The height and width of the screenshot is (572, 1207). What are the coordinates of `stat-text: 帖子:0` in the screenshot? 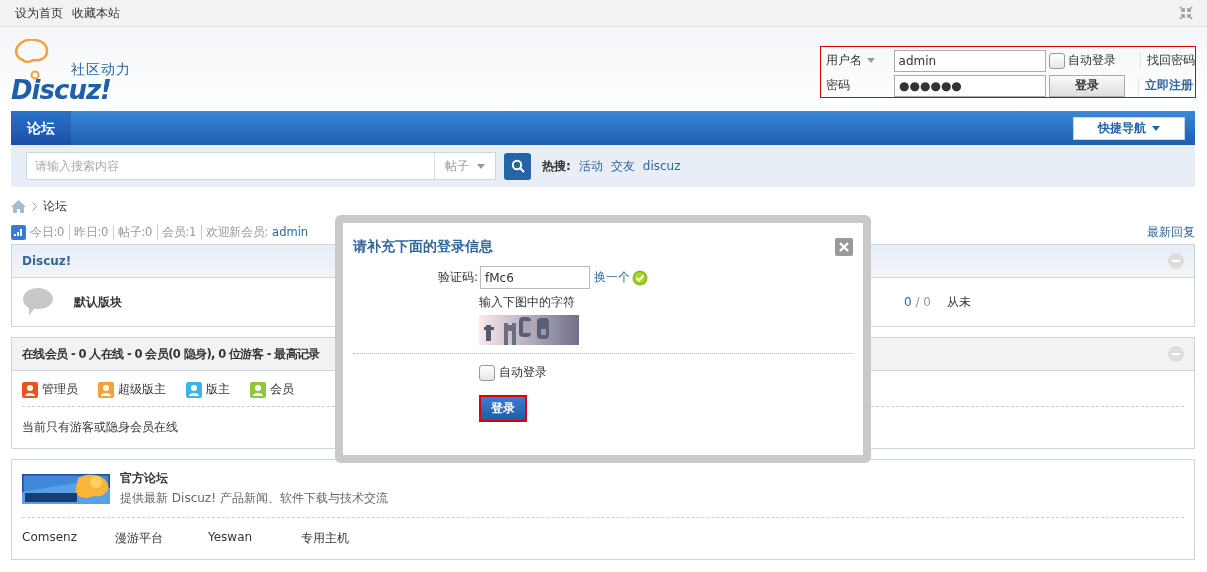 It's located at (138, 232).